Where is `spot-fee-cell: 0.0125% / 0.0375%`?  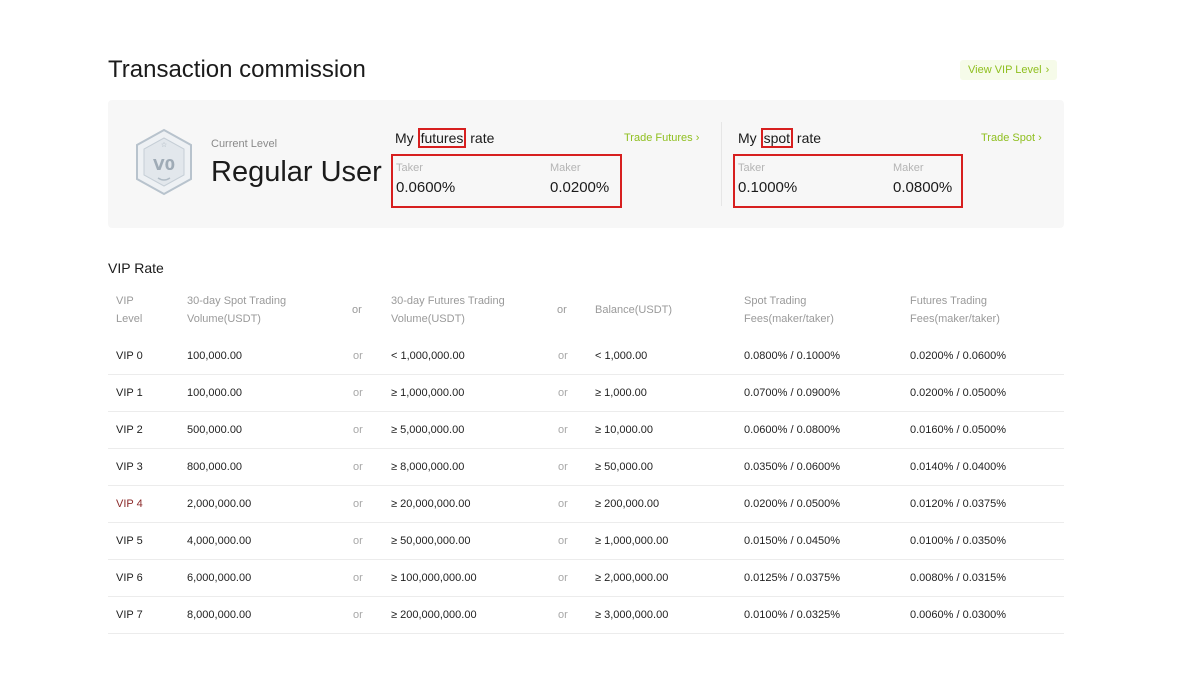 spot-fee-cell: 0.0125% / 0.0375% is located at coordinates (792, 578).